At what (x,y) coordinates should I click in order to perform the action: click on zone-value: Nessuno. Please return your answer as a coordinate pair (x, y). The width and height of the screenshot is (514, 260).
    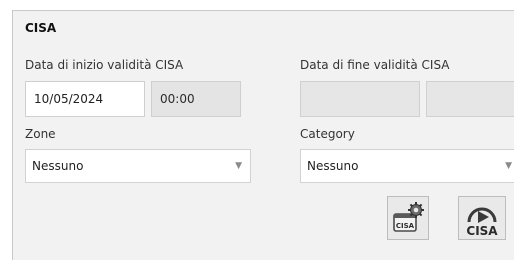
    Looking at the image, I should click on (58, 166).